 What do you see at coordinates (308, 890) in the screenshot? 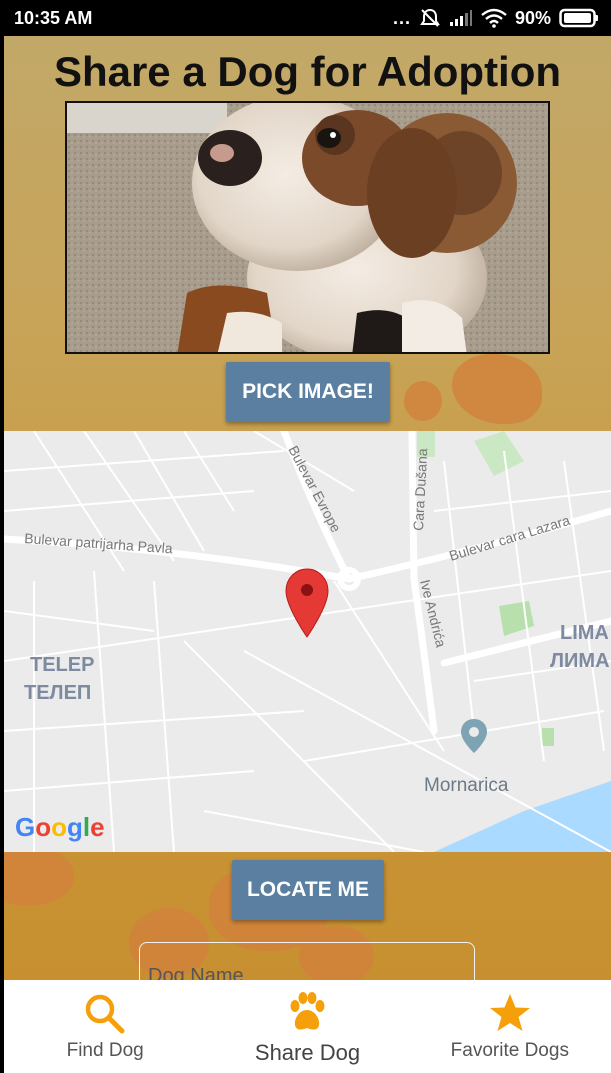
I see `locate-me-button: LOCATE ME` at bounding box center [308, 890].